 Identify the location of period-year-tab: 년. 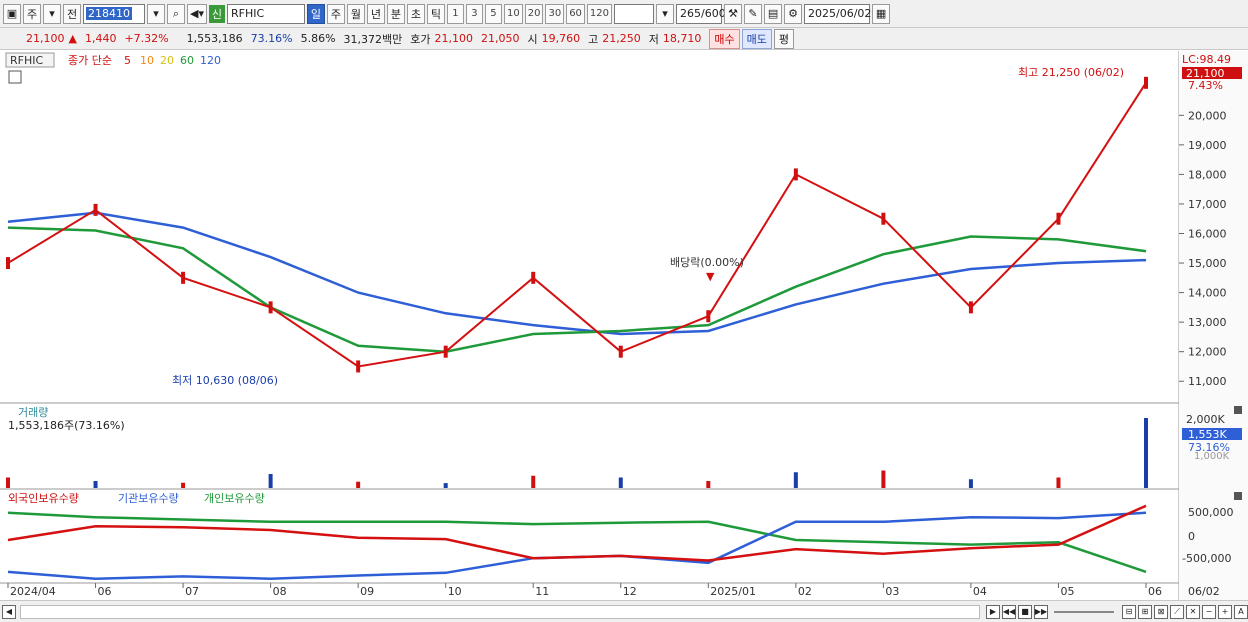
(375, 13).